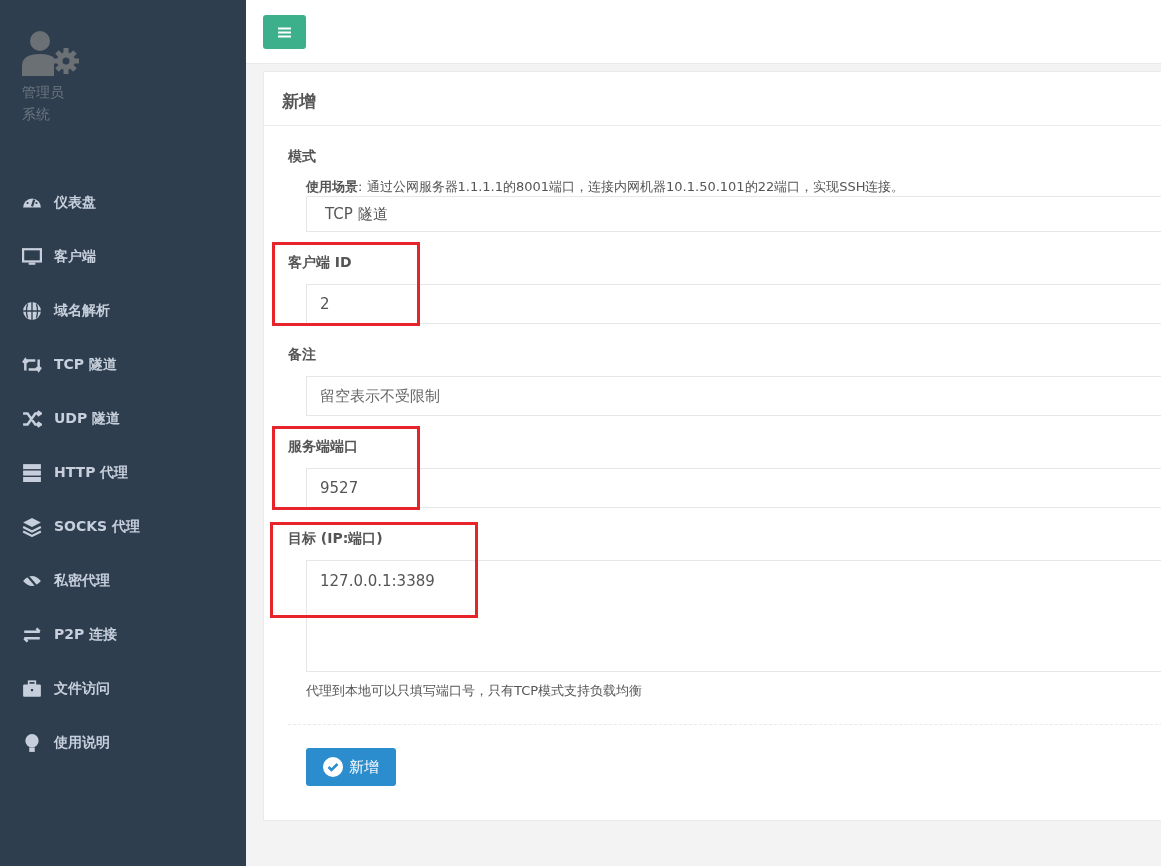 This screenshot has height=866, width=1161. What do you see at coordinates (134, 743) in the screenshot?
I see `sidebar-item: 使用说明` at bounding box center [134, 743].